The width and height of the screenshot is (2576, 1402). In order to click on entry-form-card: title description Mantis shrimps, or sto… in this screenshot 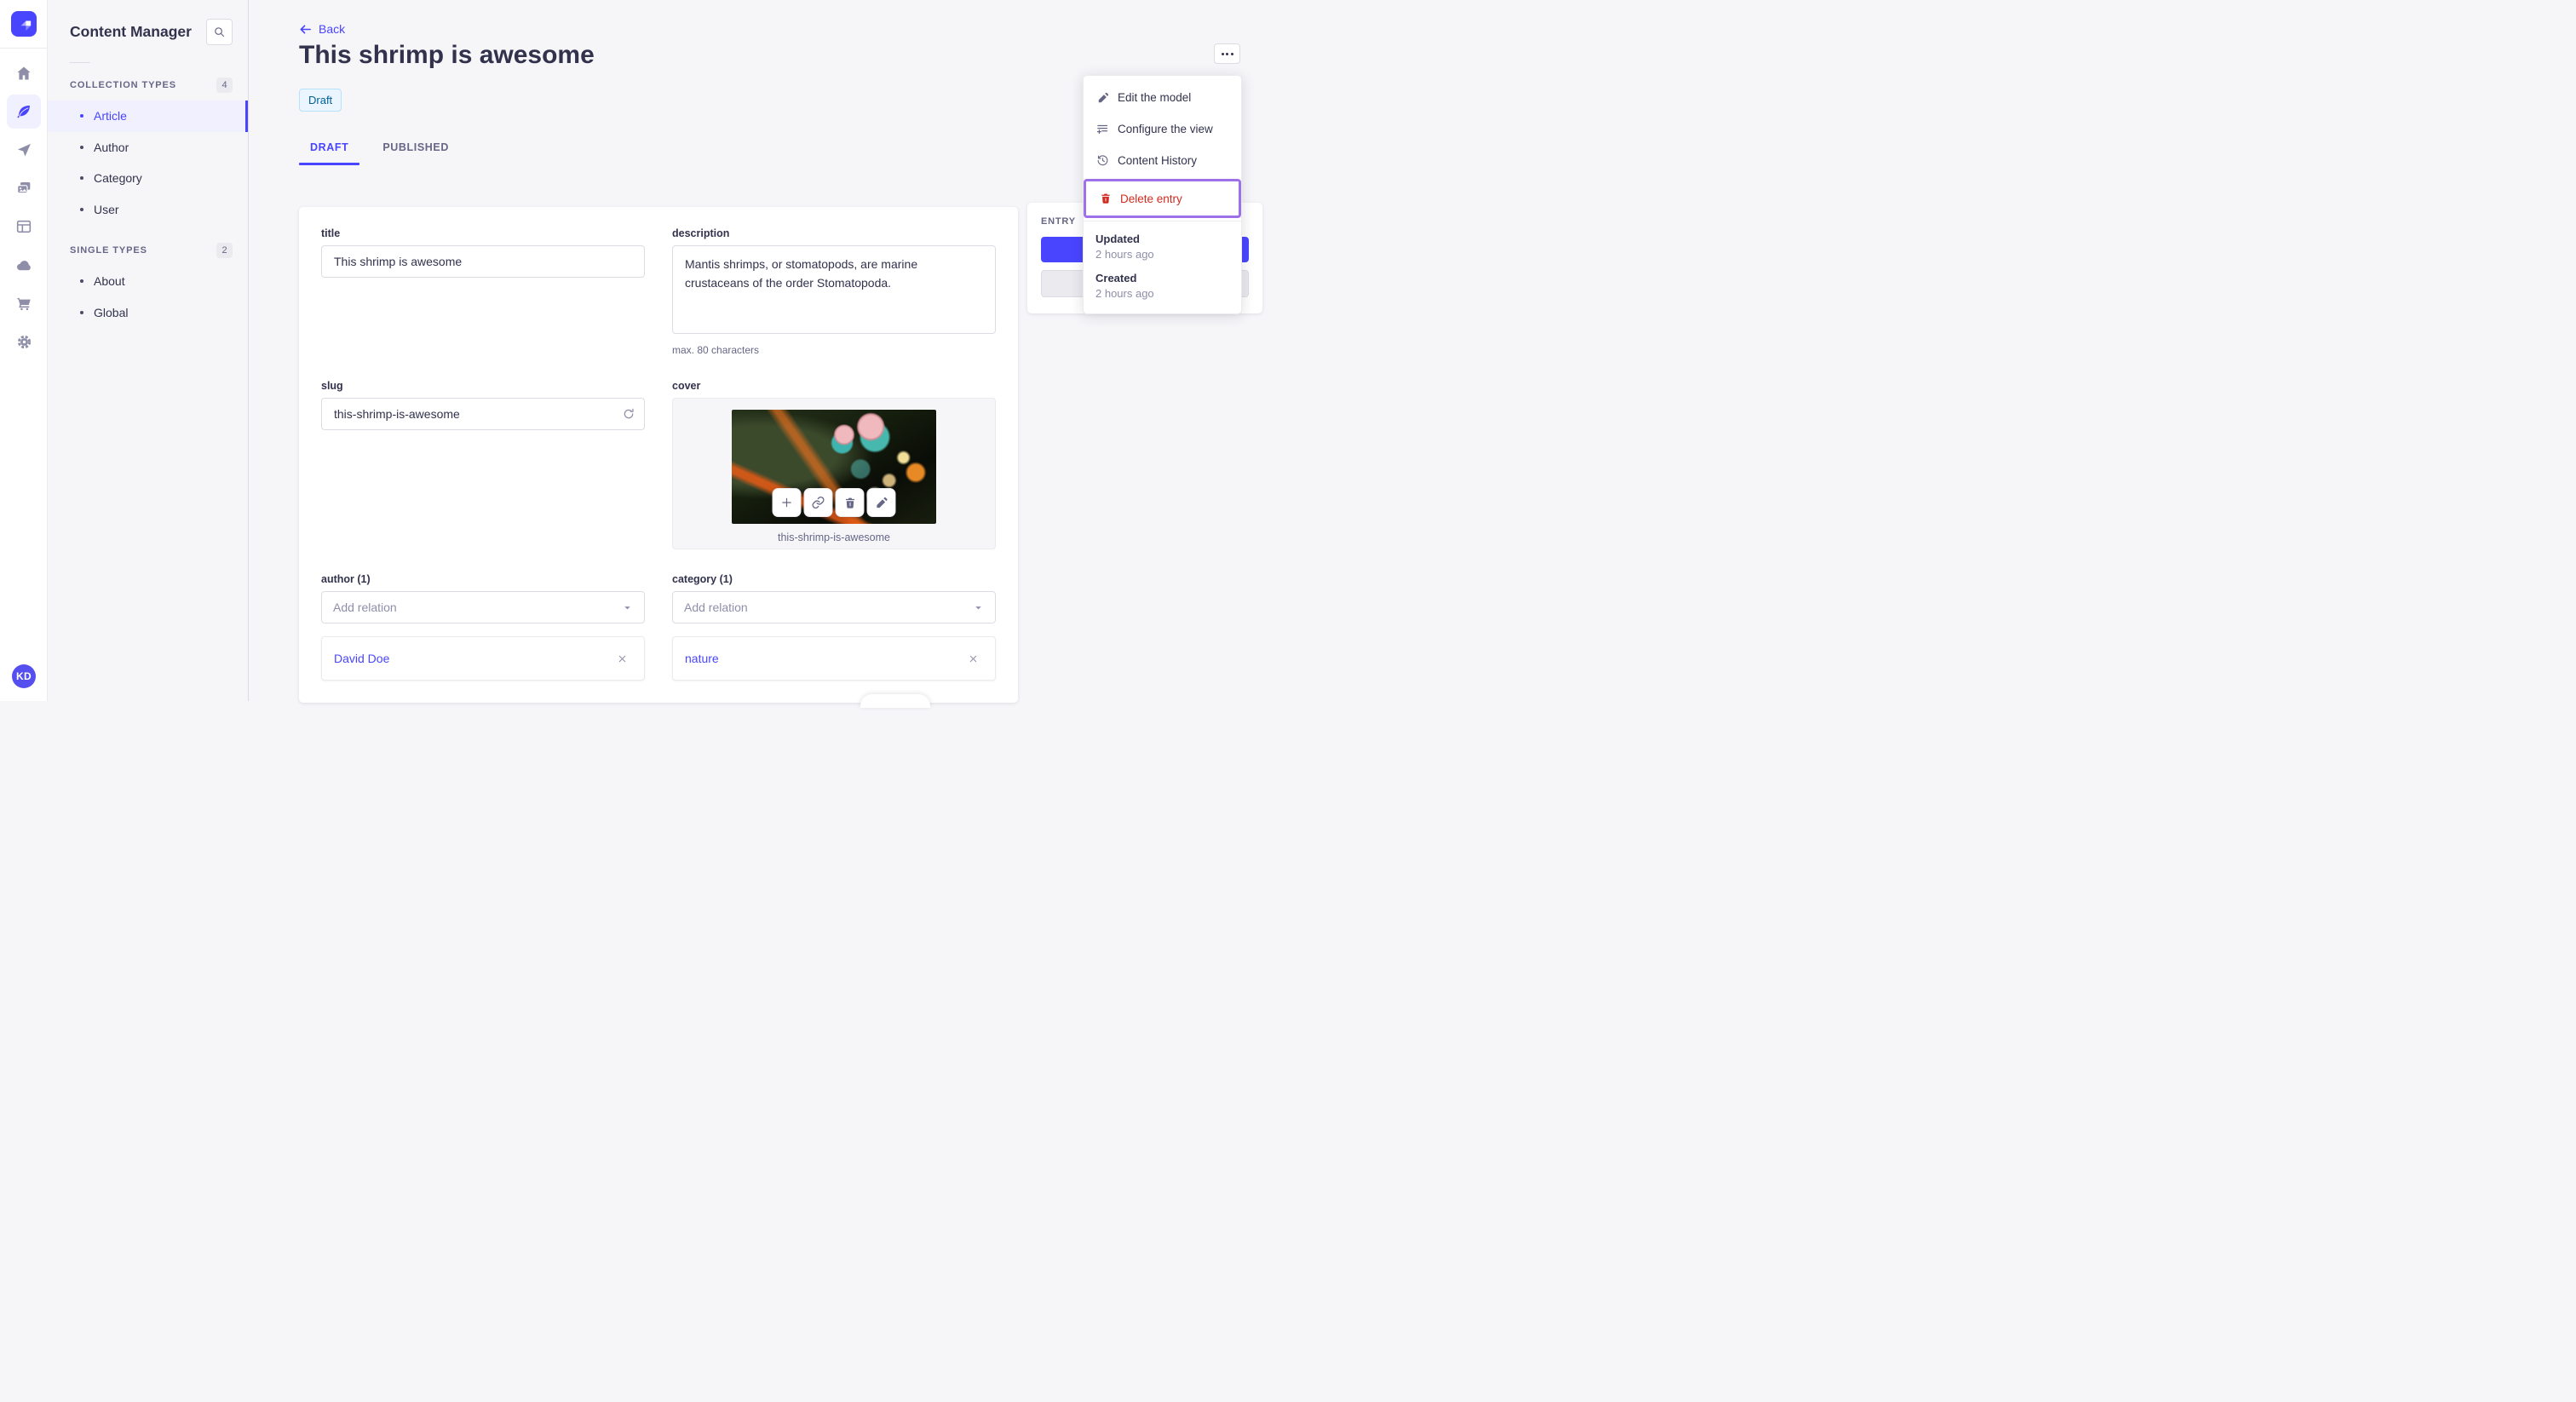, I will do `click(659, 455)`.